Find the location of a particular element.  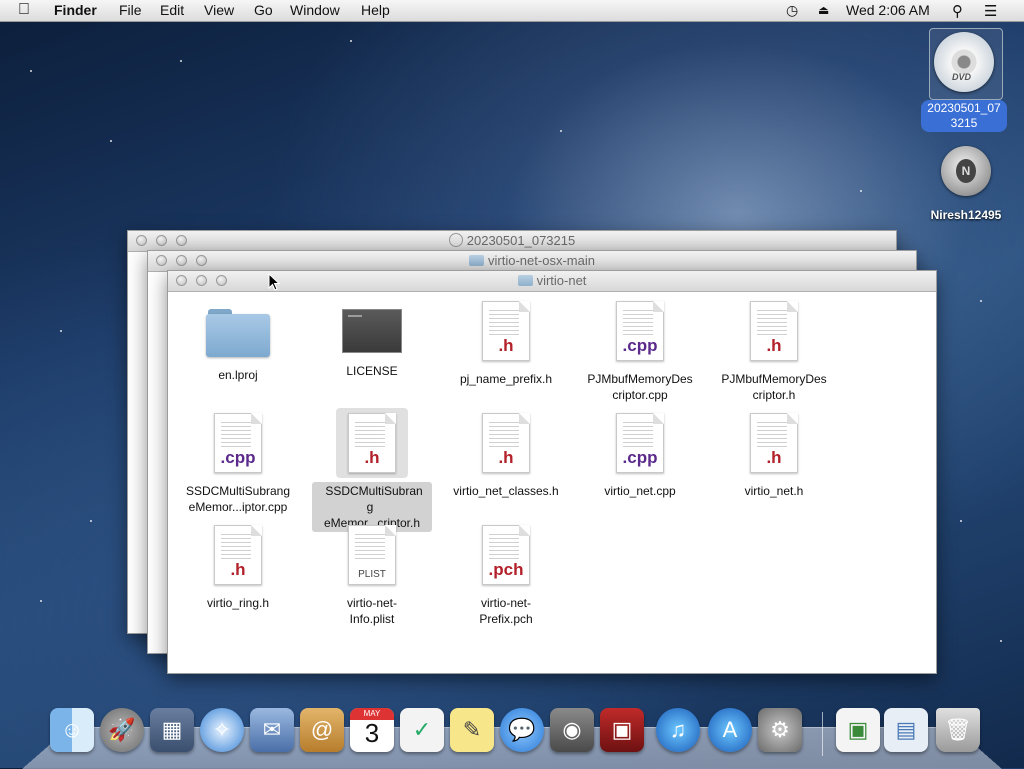

file-item-virtio-ring-h: .h virtio_ring.h is located at coordinates (238, 568).